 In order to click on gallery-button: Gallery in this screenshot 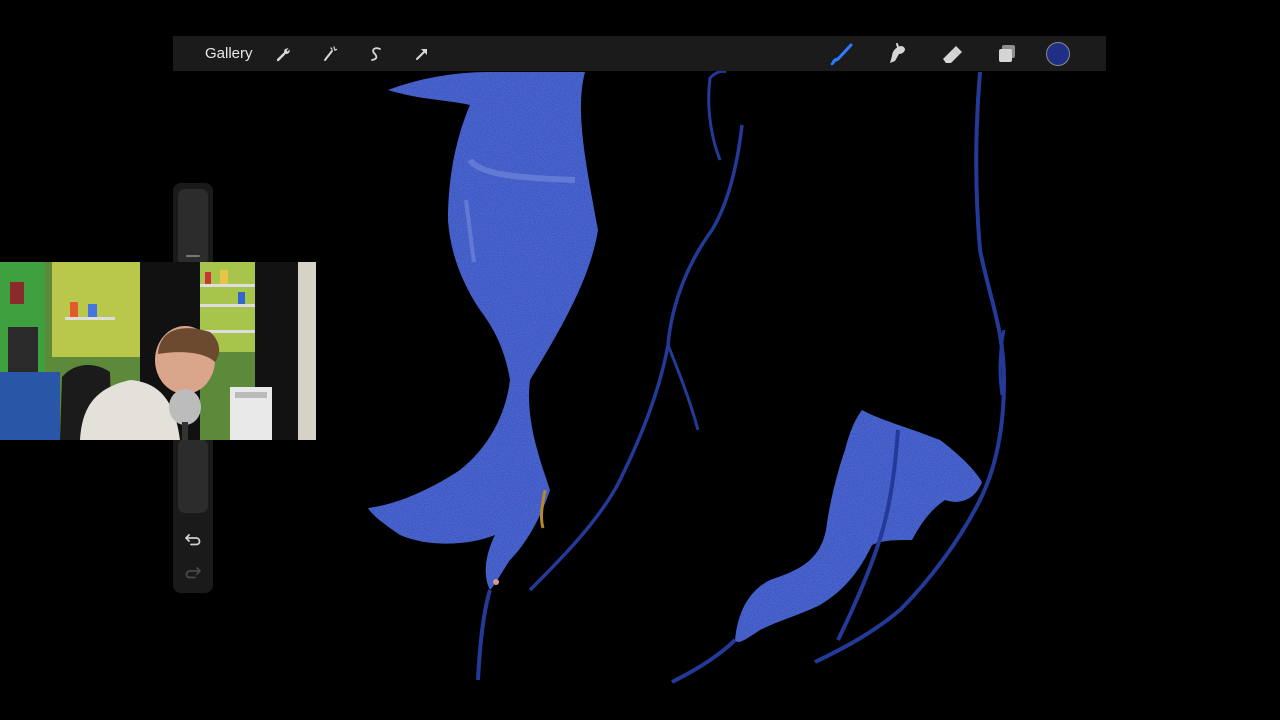, I will do `click(229, 53)`.